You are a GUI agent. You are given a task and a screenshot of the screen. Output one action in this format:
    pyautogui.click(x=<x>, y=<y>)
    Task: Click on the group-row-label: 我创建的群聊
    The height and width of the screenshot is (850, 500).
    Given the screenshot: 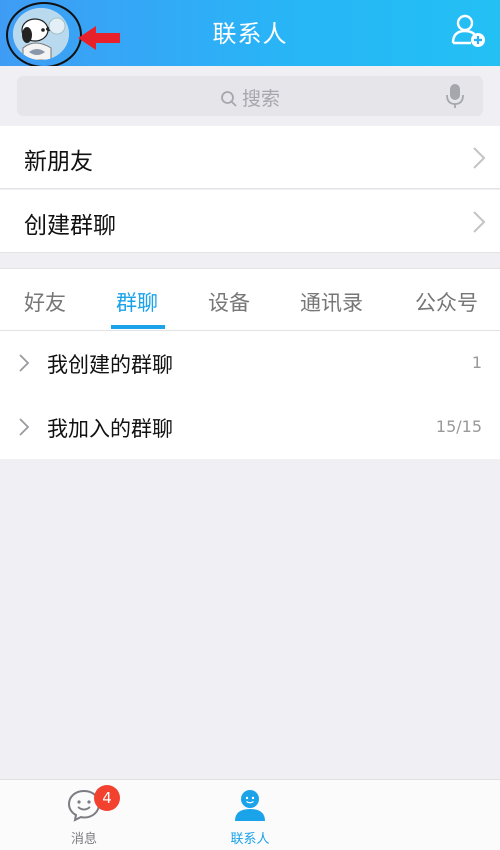 What is the action you would take?
    pyautogui.click(x=110, y=365)
    